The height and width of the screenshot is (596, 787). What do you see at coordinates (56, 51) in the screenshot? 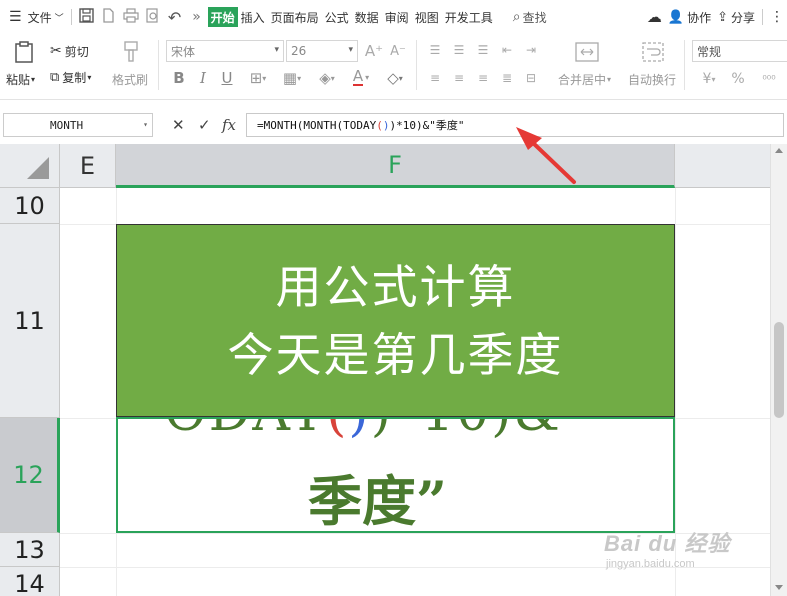
I see `scissors-icon: ✂` at bounding box center [56, 51].